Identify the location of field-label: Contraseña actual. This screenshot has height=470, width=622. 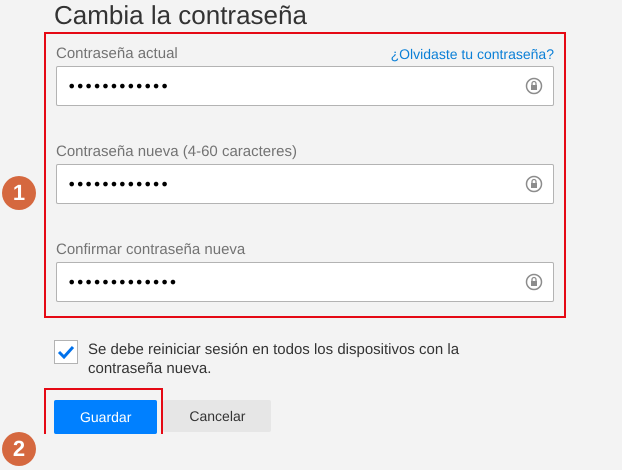
(117, 53).